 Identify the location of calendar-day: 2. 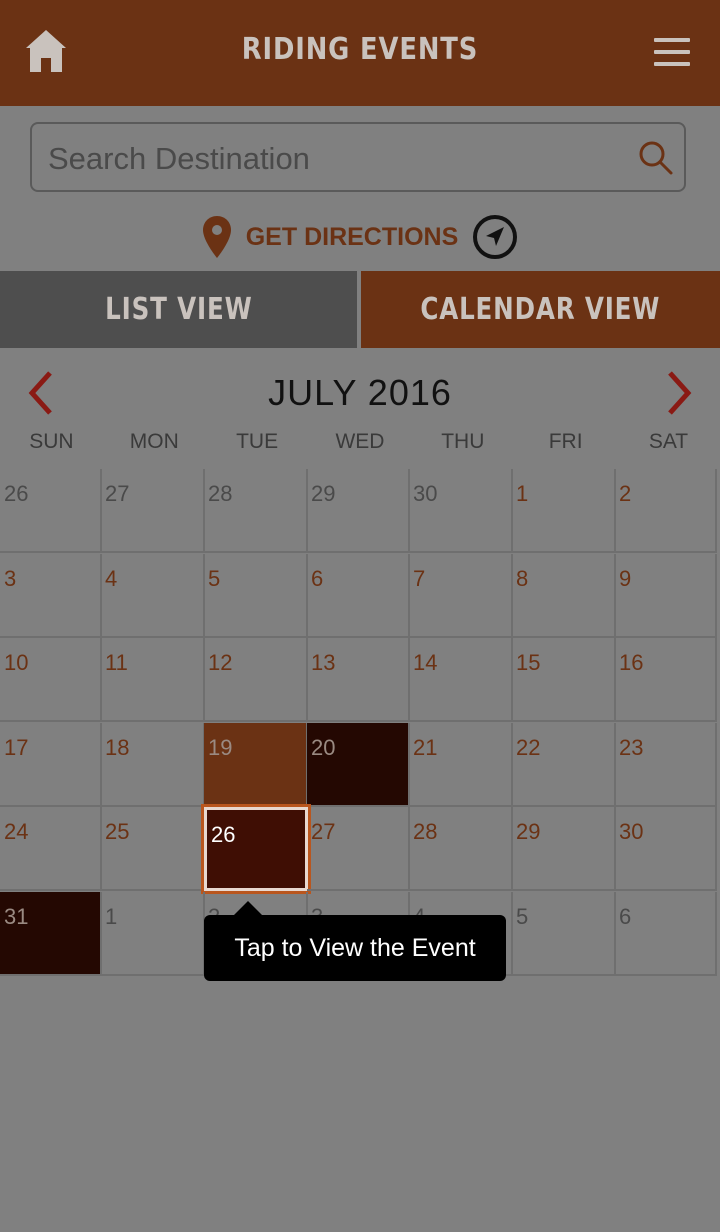
(666, 511).